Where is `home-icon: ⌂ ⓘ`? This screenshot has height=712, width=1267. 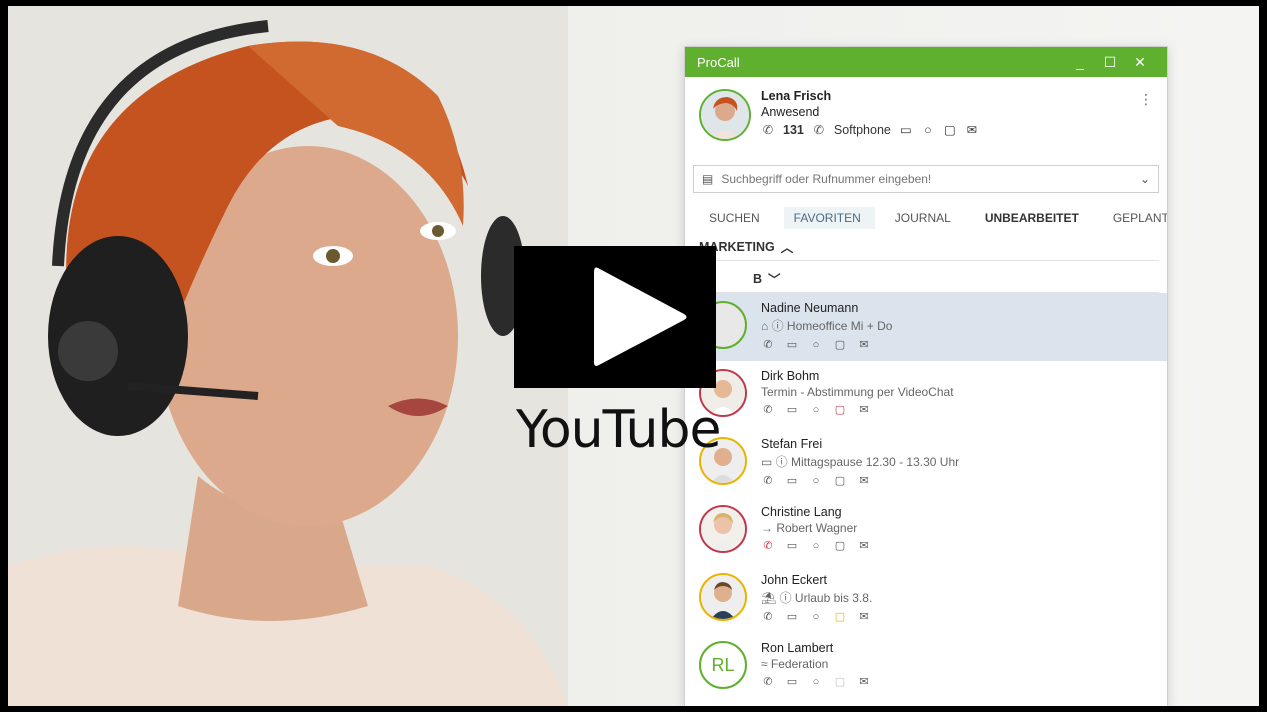
home-icon: ⌂ ⓘ is located at coordinates (774, 326).